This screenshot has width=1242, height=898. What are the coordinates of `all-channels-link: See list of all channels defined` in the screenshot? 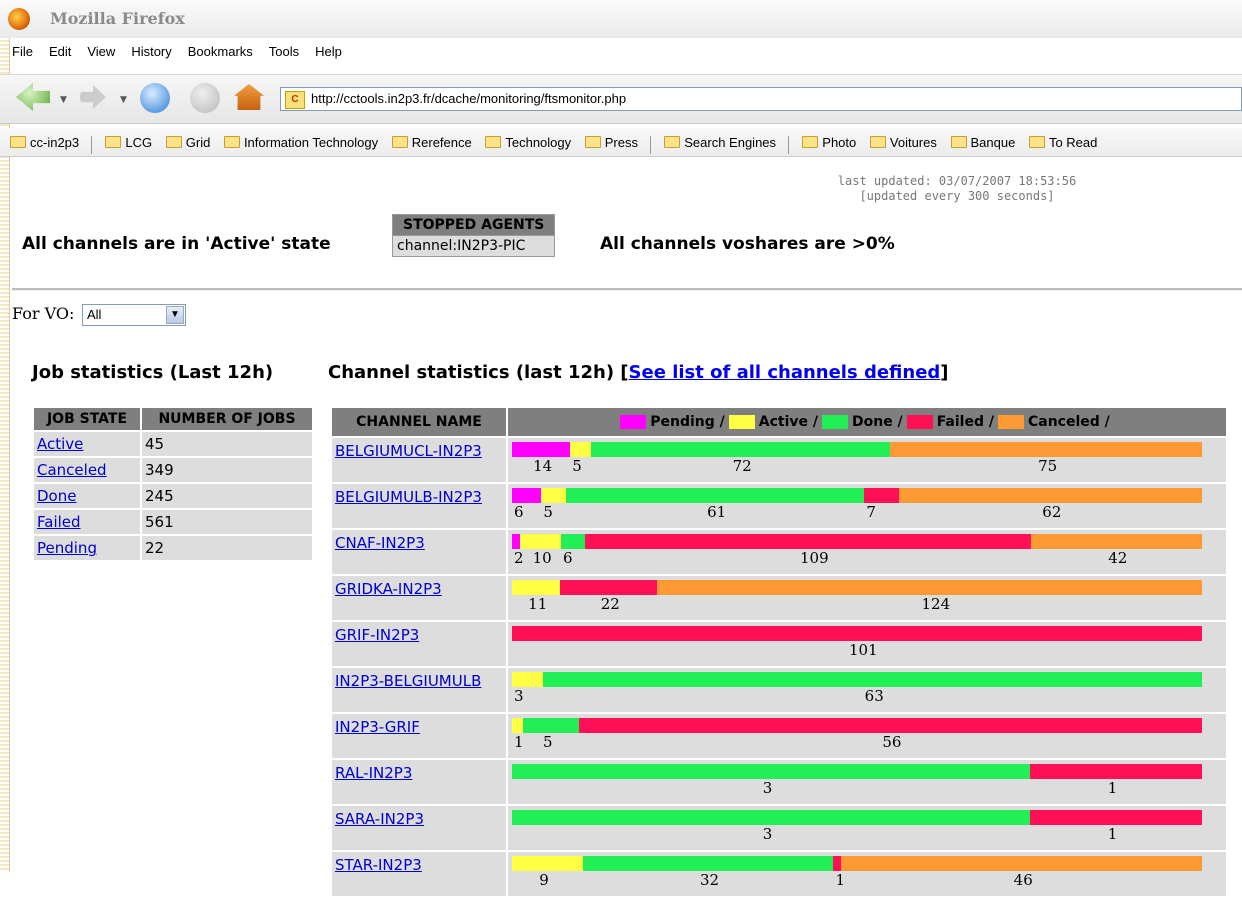 It's located at (785, 372).